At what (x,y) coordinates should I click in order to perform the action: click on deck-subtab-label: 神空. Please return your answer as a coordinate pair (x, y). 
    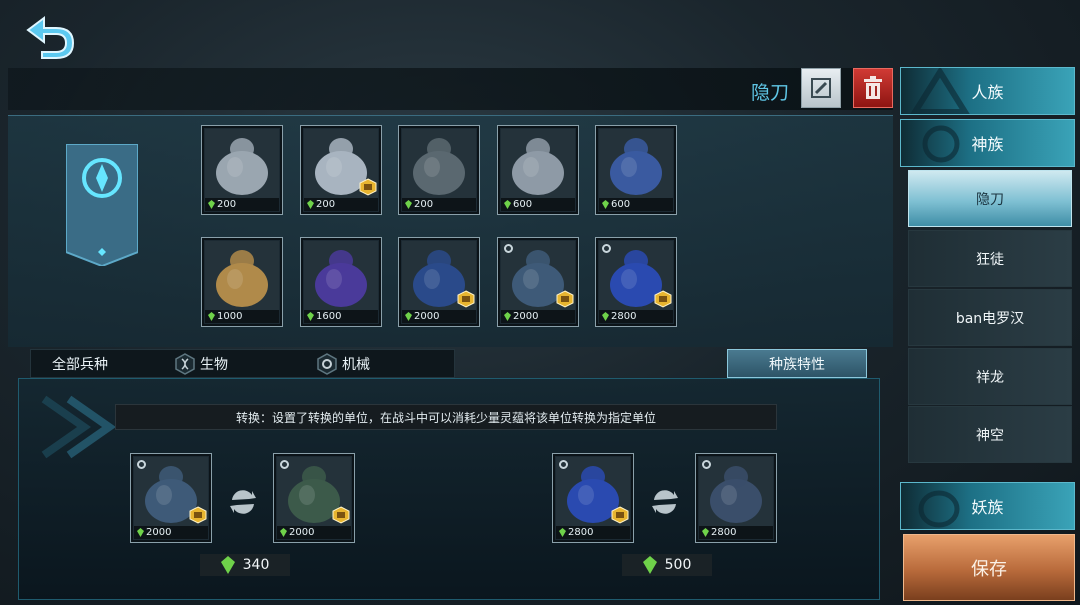
    Looking at the image, I should click on (990, 435).